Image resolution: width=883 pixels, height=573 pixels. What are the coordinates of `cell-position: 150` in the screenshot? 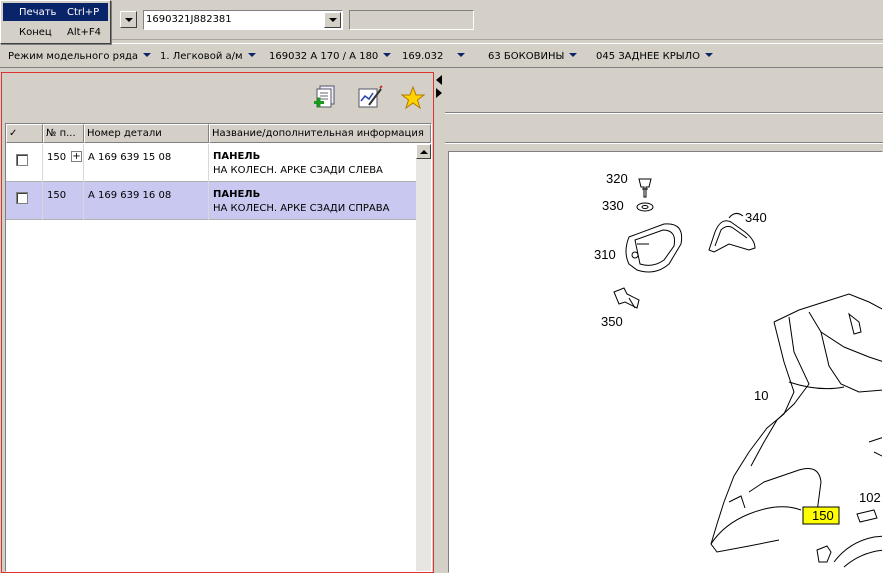 It's located at (63, 201).